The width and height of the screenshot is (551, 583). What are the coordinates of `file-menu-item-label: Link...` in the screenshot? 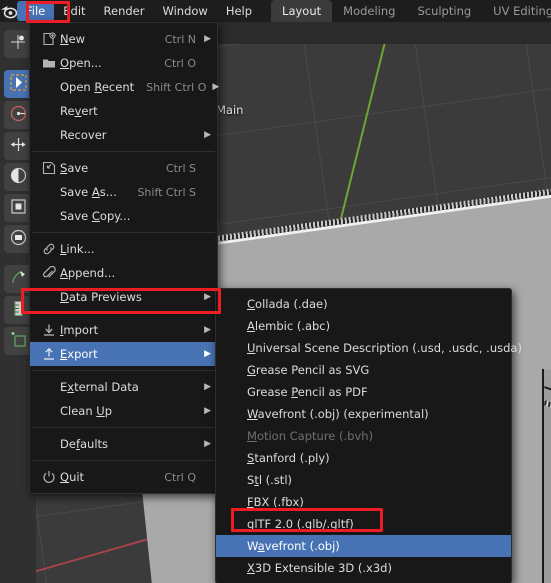 It's located at (77, 249).